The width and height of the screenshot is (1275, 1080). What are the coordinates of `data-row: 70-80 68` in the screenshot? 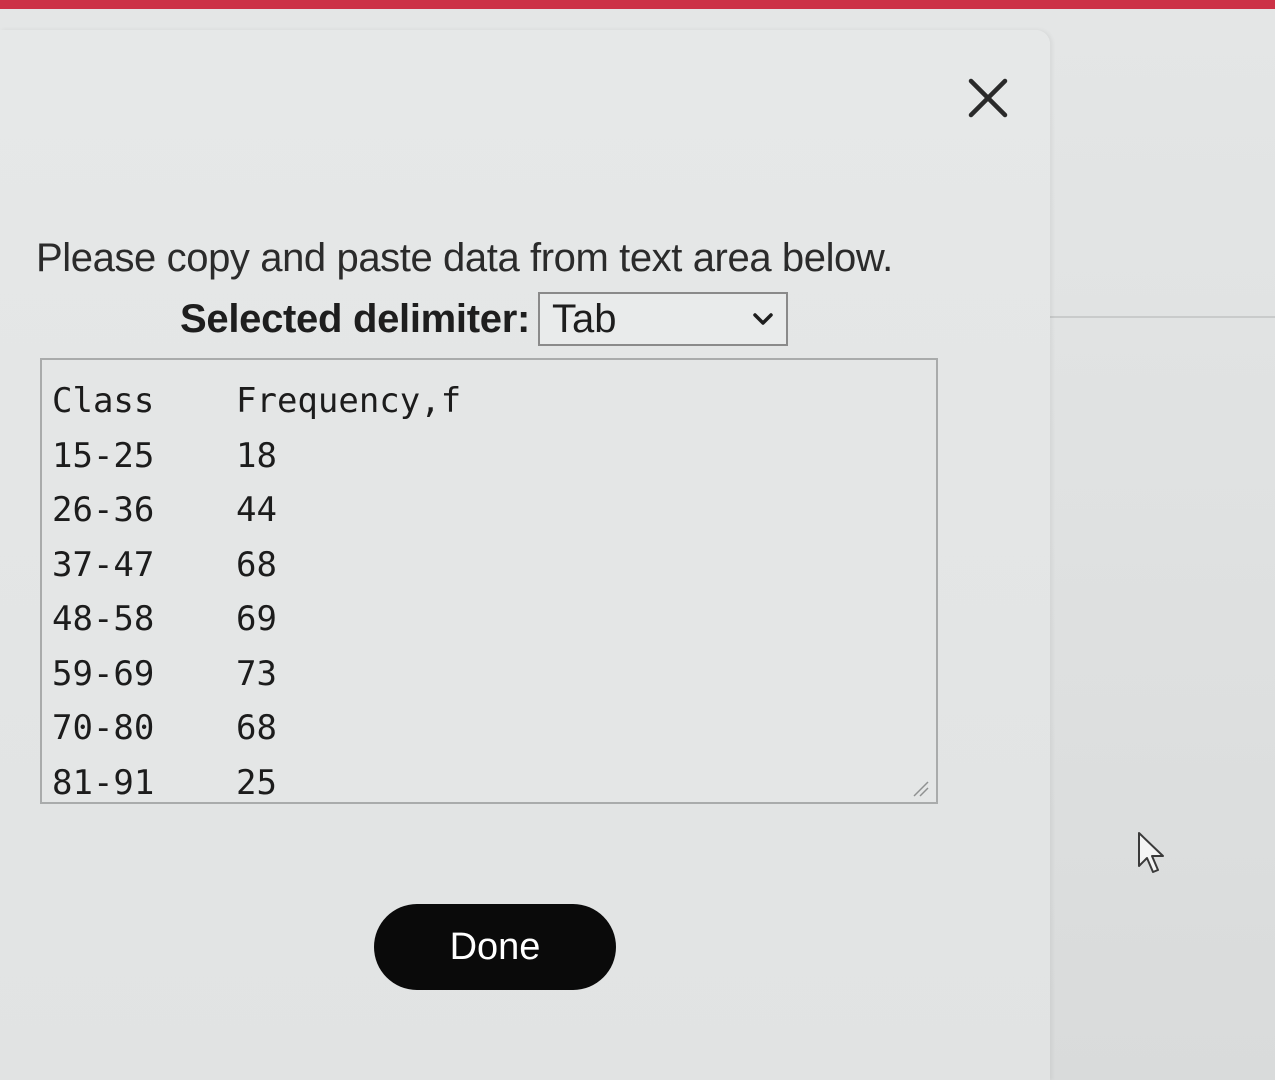 It's located at (256, 728).